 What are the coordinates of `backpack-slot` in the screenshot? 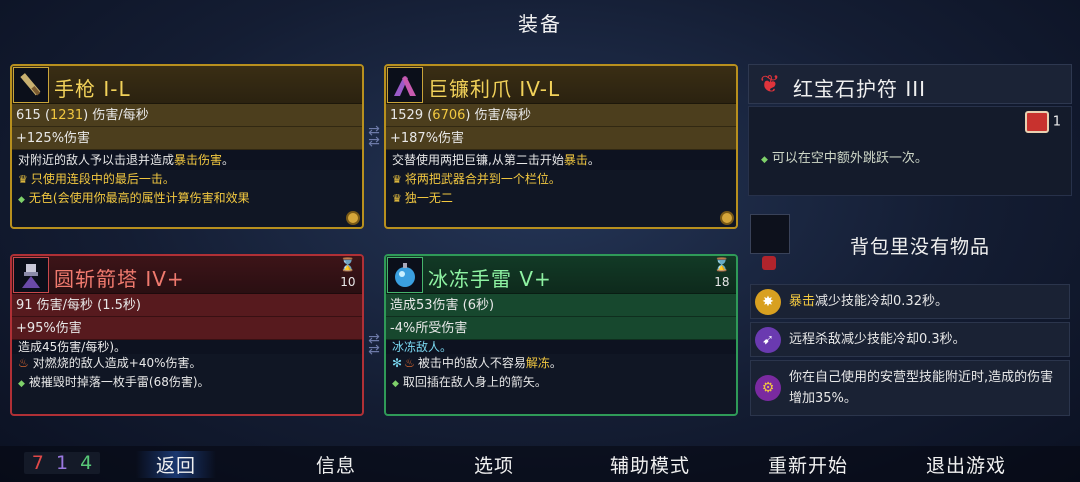 It's located at (770, 234).